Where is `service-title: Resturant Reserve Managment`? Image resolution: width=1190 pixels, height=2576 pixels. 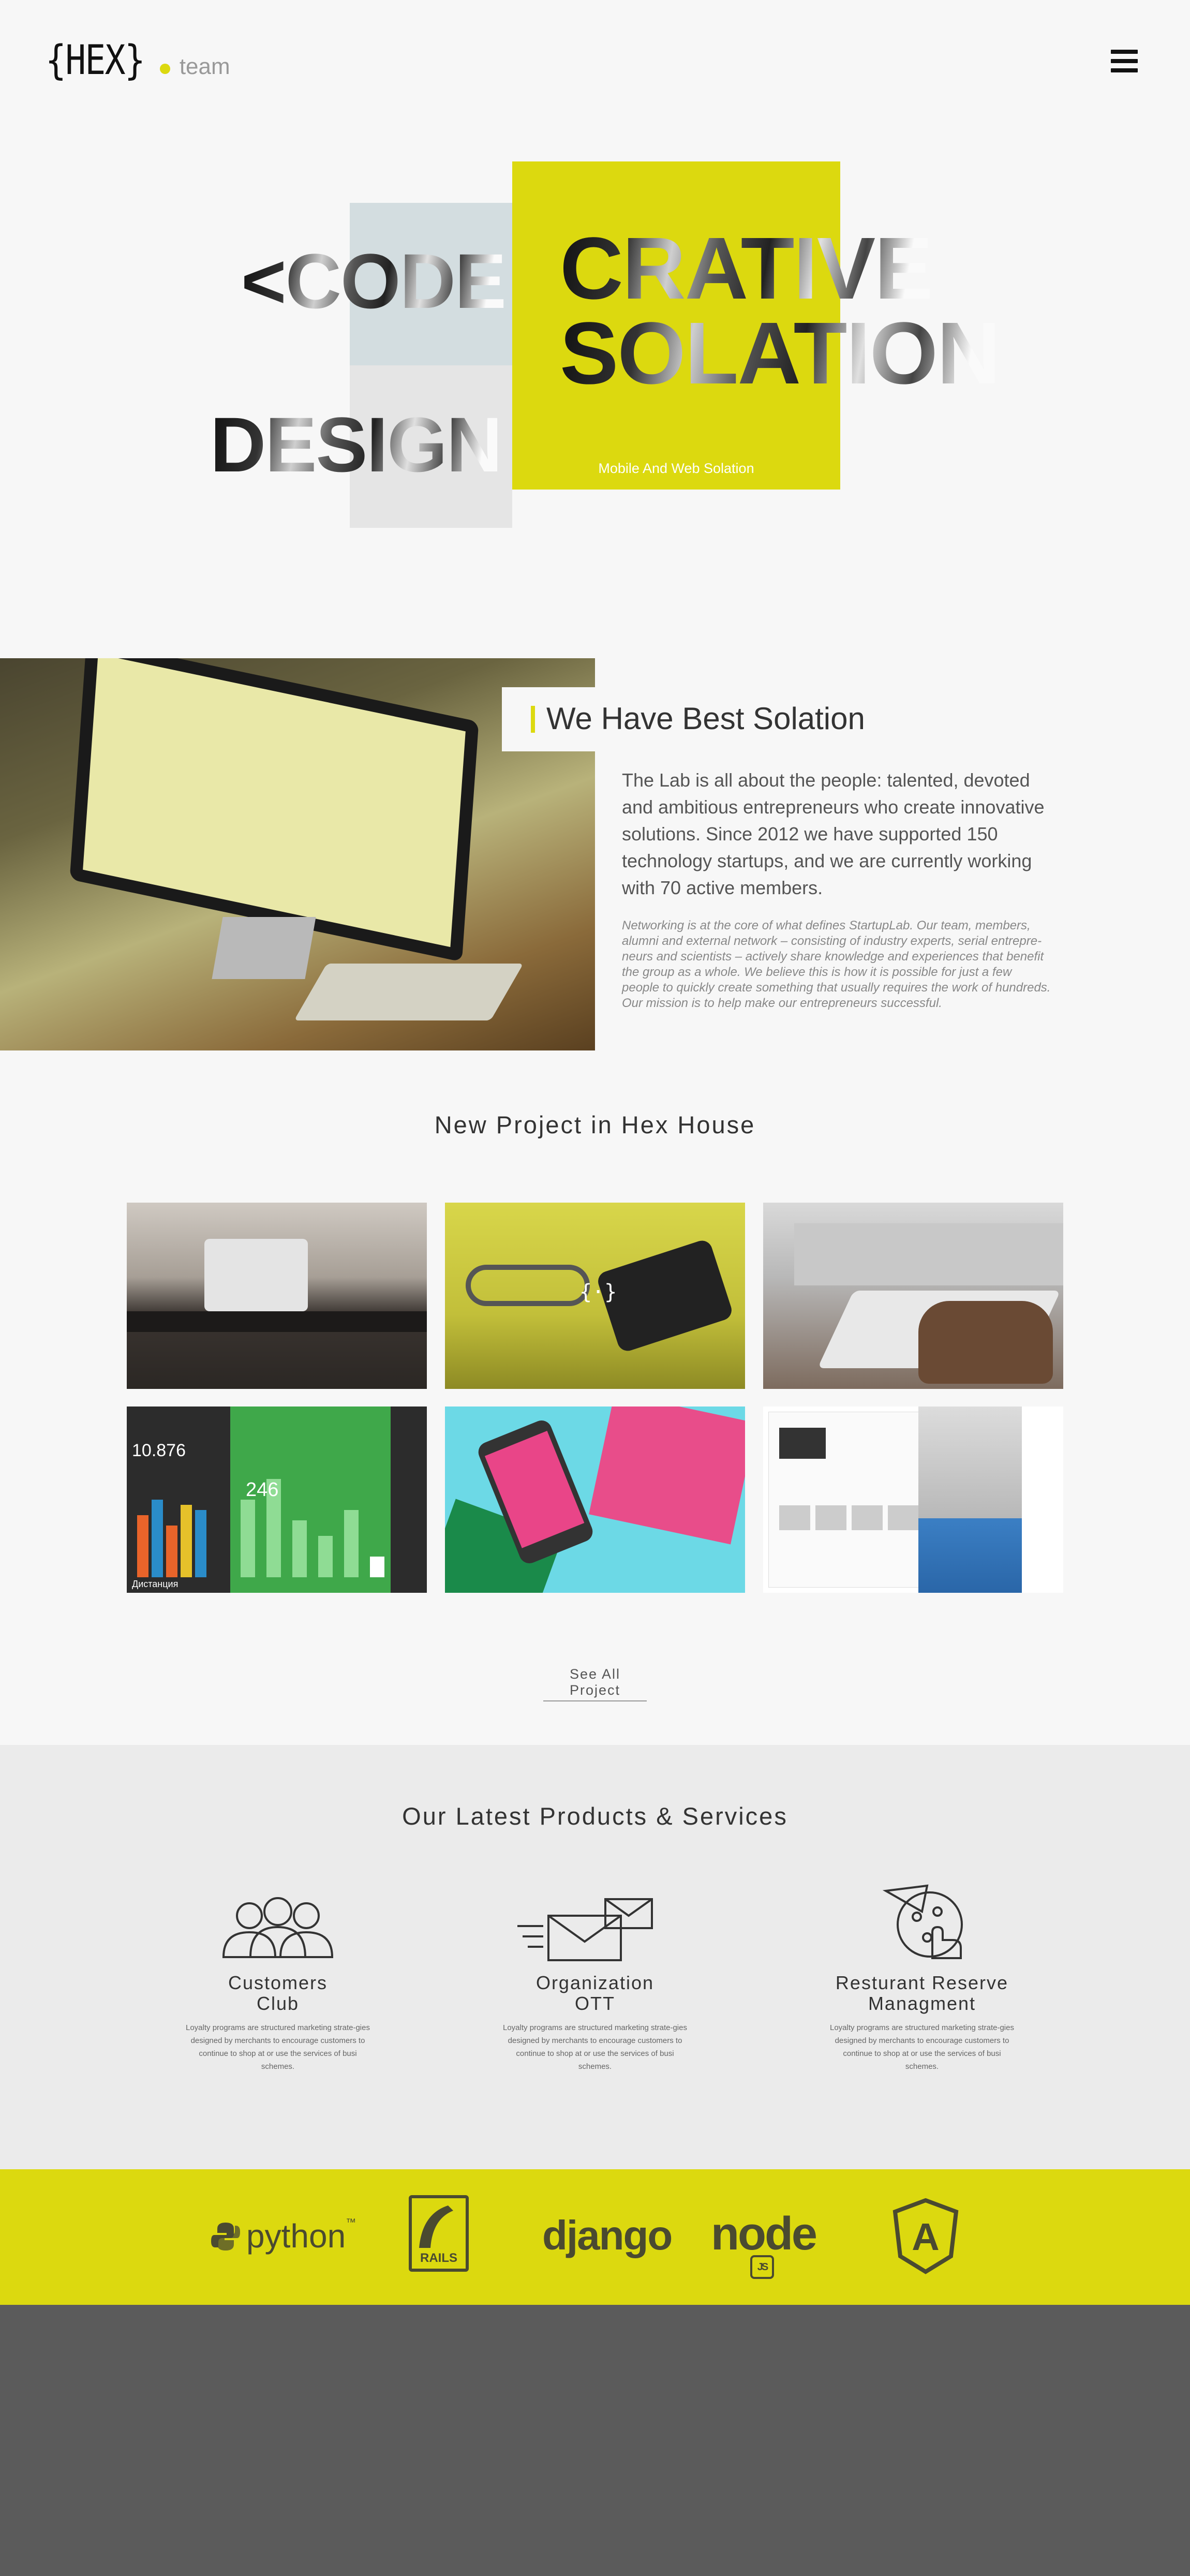 service-title: Resturant Reserve Managment is located at coordinates (922, 1993).